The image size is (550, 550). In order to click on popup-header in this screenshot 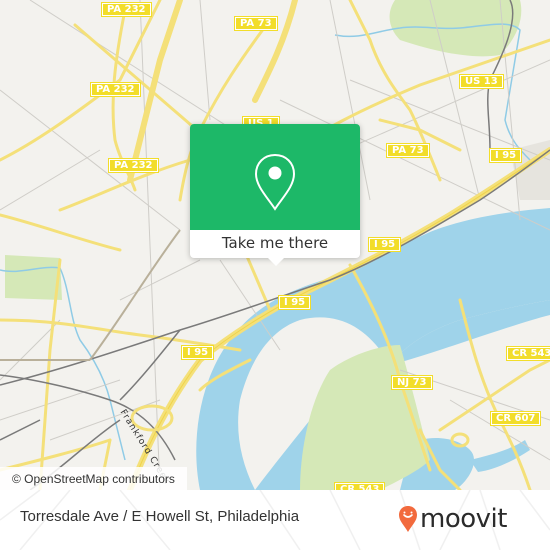, I will do `click(275, 177)`.